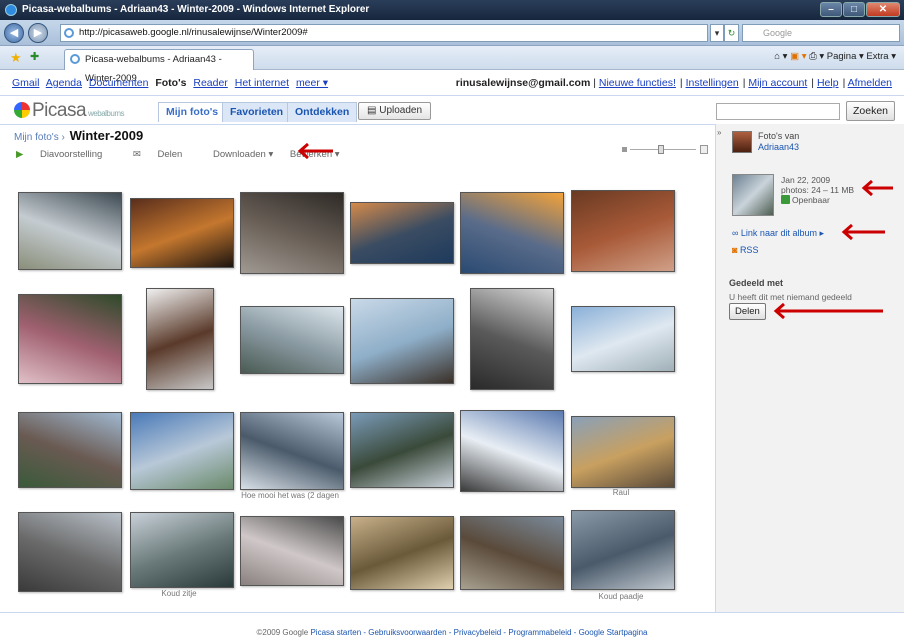 The height and width of the screenshot is (644, 904). I want to click on slider-handle, so click(661, 149).